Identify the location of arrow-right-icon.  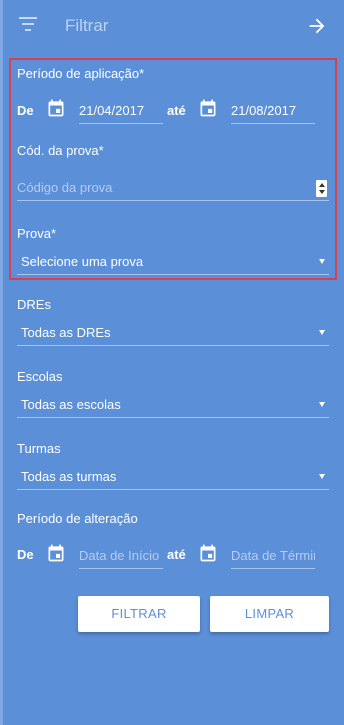
(317, 26).